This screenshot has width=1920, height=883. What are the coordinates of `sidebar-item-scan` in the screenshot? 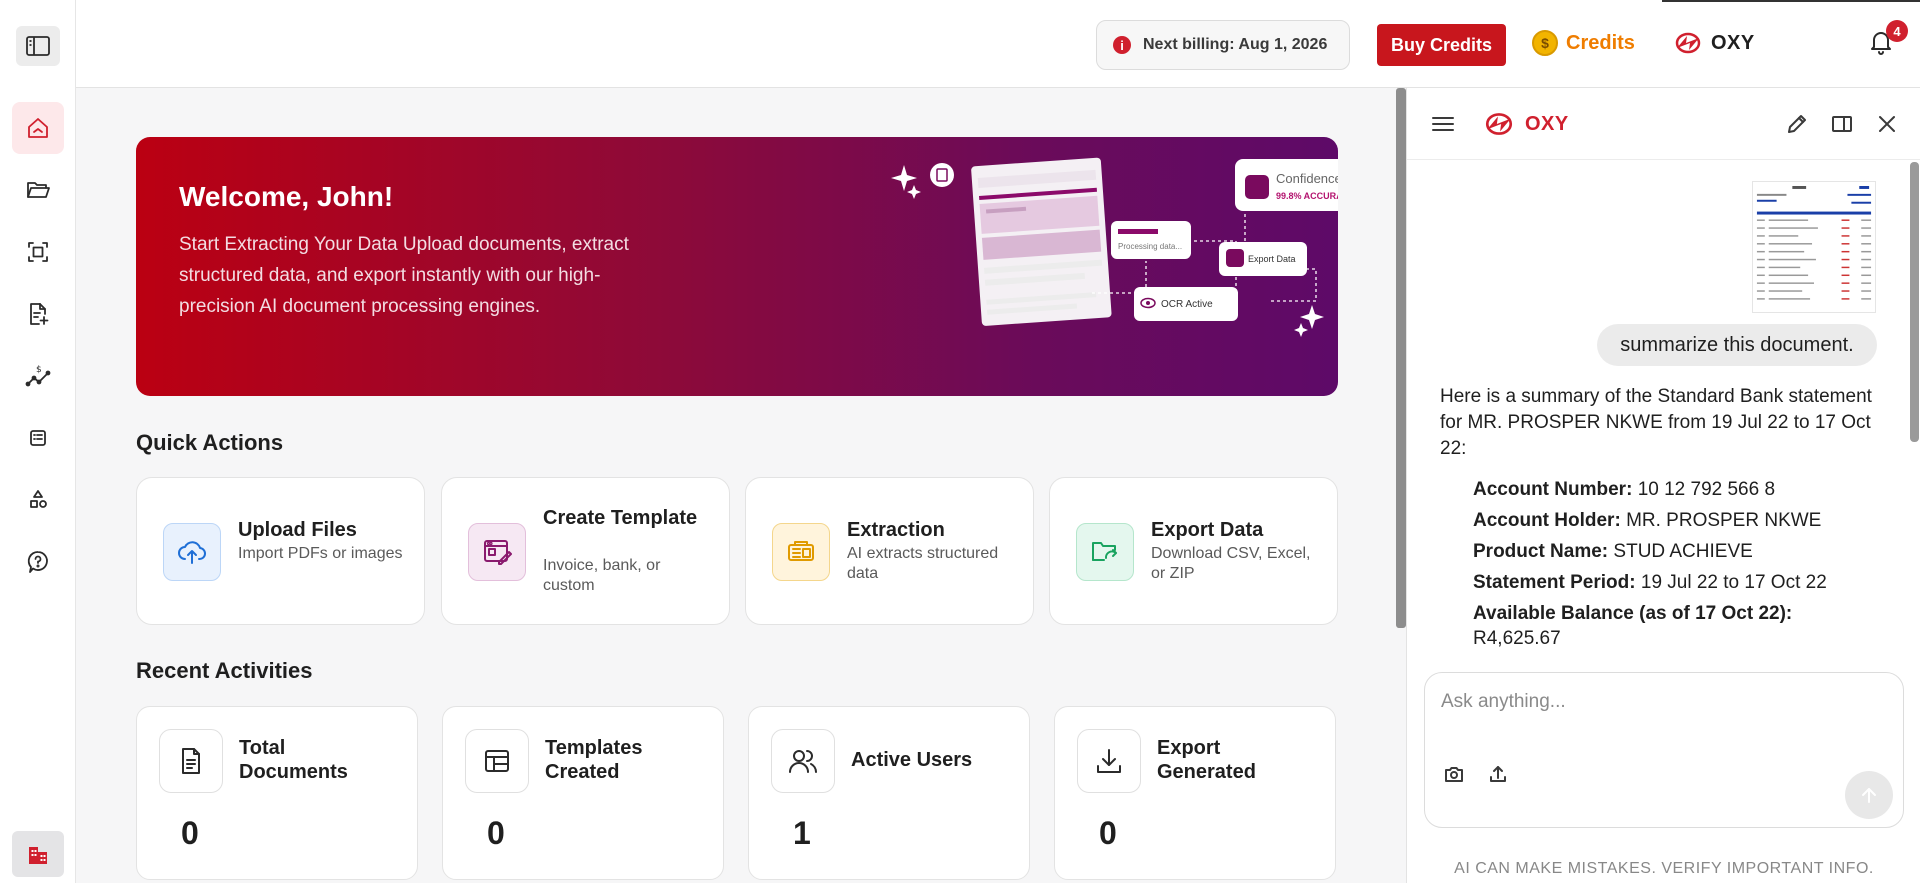 It's located at (38, 252).